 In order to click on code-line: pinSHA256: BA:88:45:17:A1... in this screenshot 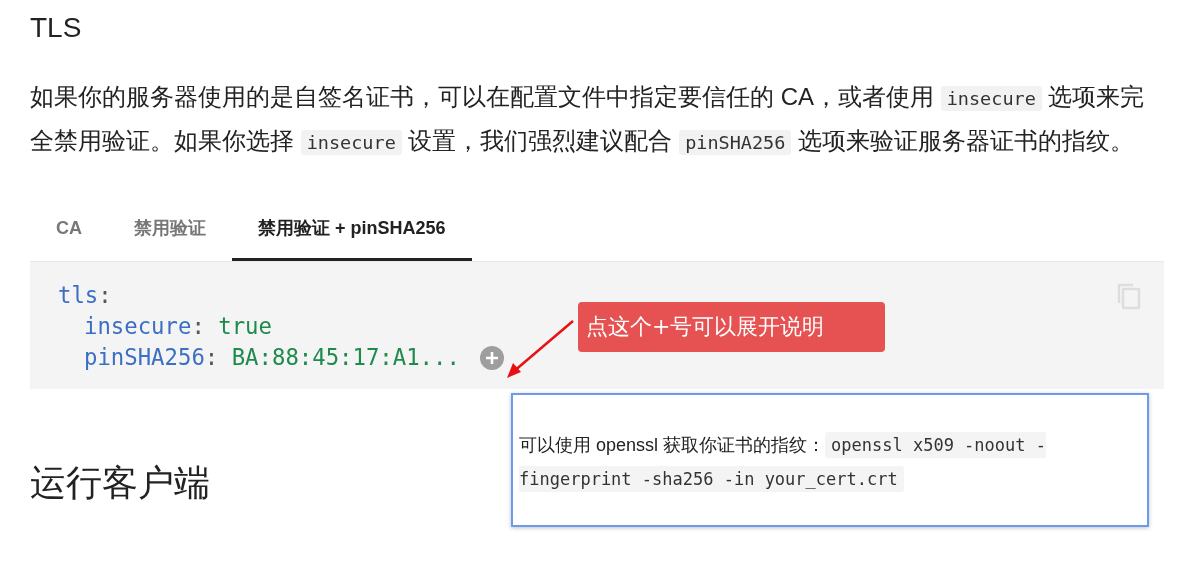, I will do `click(272, 357)`.